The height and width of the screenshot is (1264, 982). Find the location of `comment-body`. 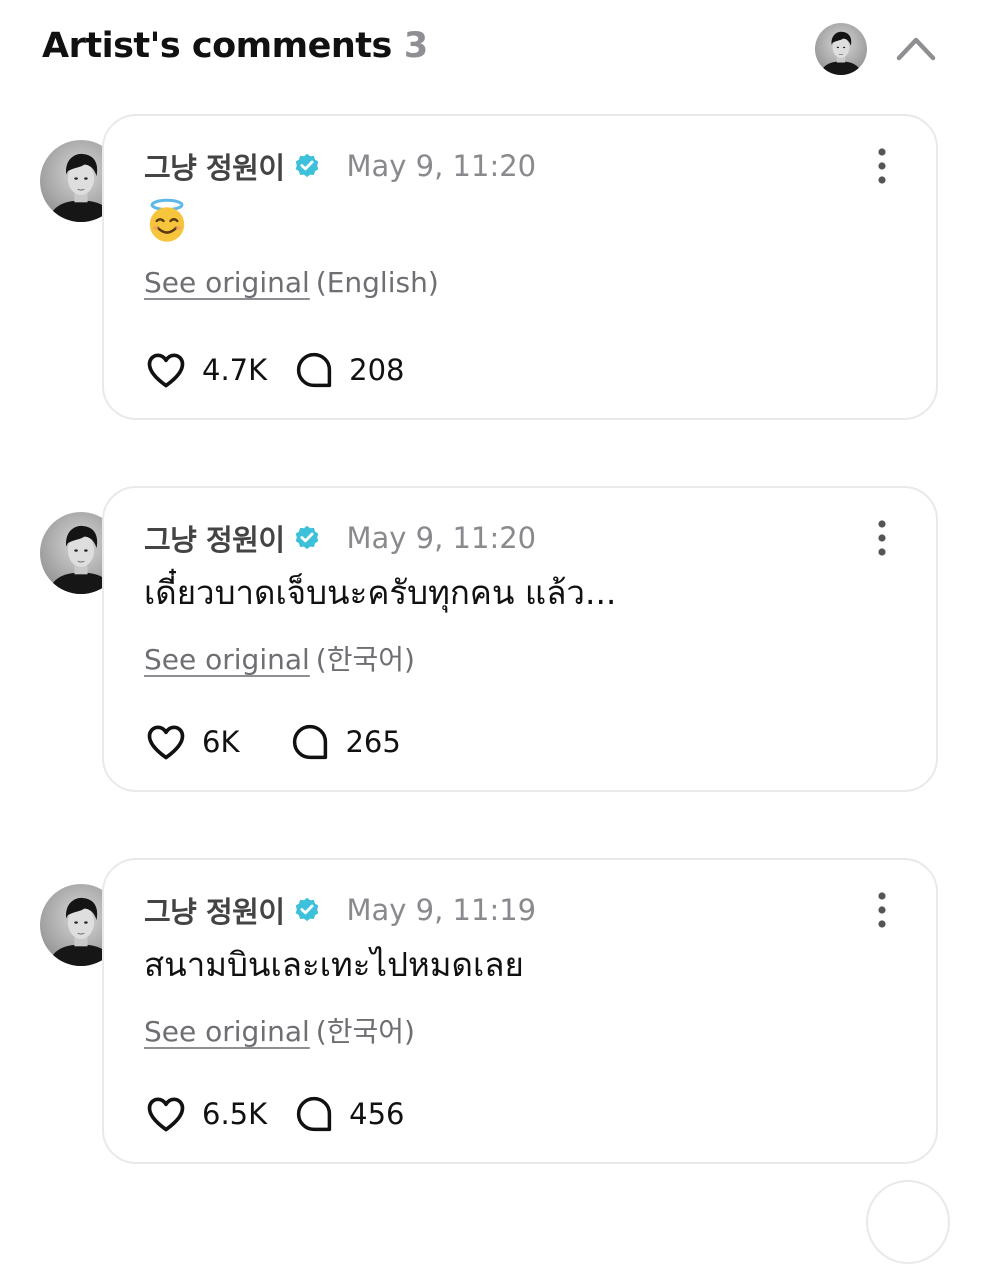

comment-body is located at coordinates (167, 221).